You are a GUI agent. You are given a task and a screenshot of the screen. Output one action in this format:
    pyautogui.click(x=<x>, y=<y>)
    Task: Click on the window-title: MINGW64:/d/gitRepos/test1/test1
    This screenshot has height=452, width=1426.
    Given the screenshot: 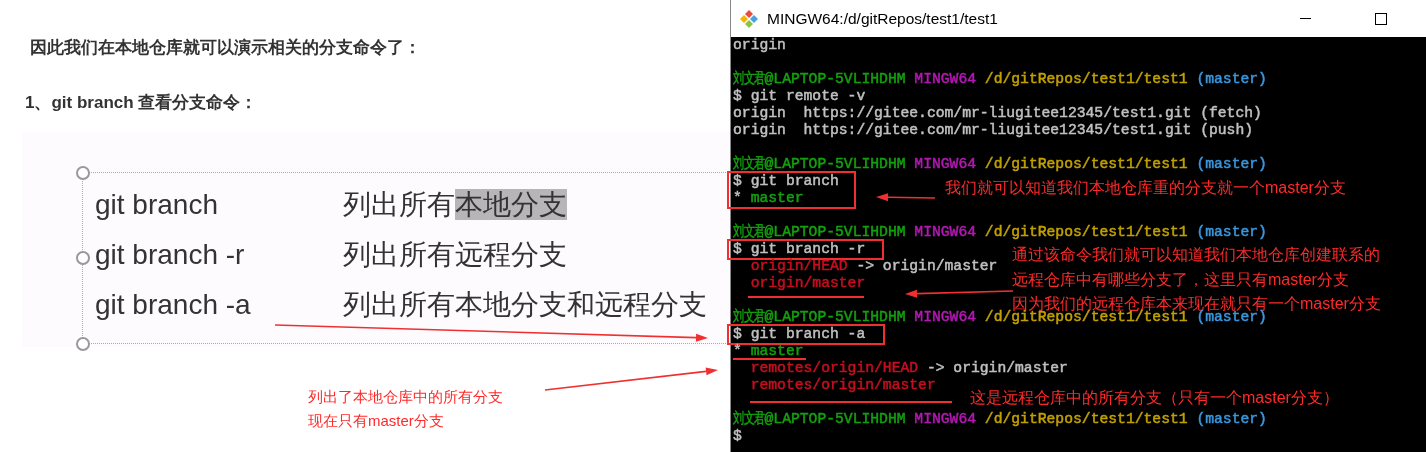 What is the action you would take?
    pyautogui.click(x=883, y=18)
    